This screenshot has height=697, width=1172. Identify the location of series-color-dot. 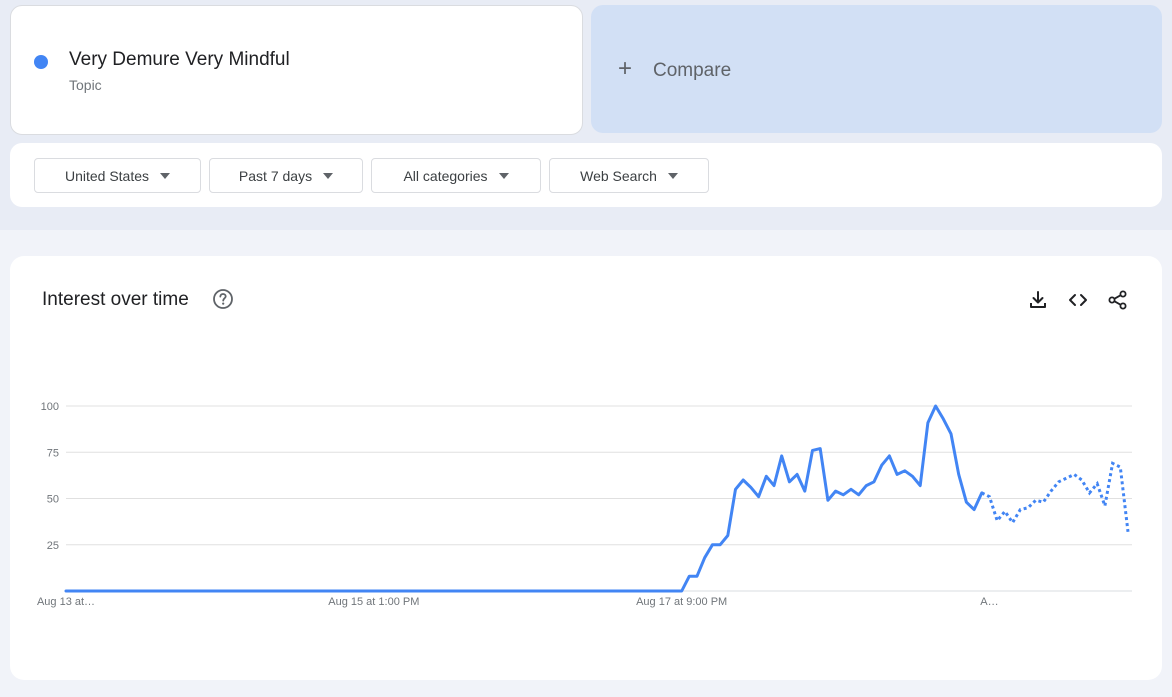
(41, 62).